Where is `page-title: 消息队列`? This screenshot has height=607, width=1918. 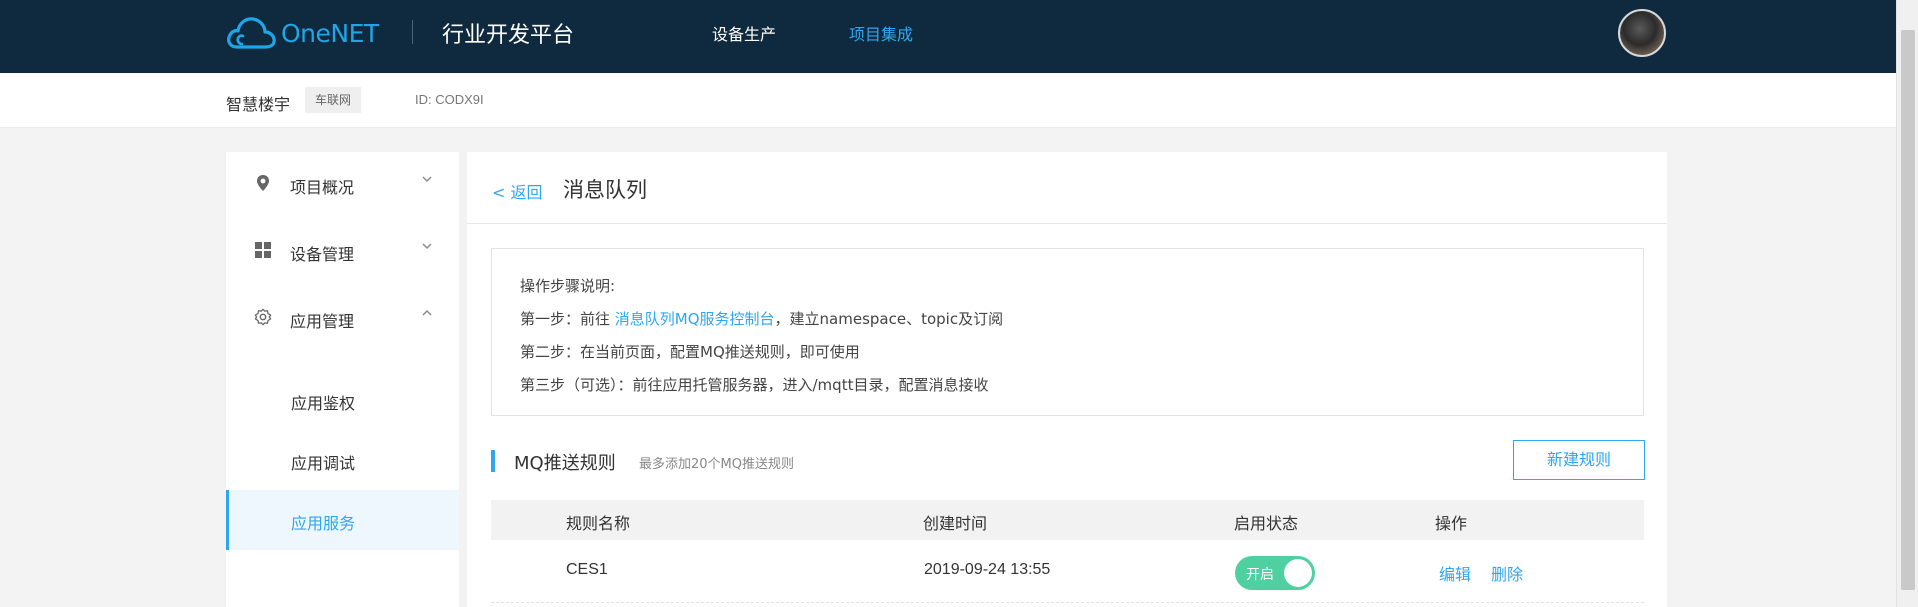
page-title: 消息队列 is located at coordinates (605, 190).